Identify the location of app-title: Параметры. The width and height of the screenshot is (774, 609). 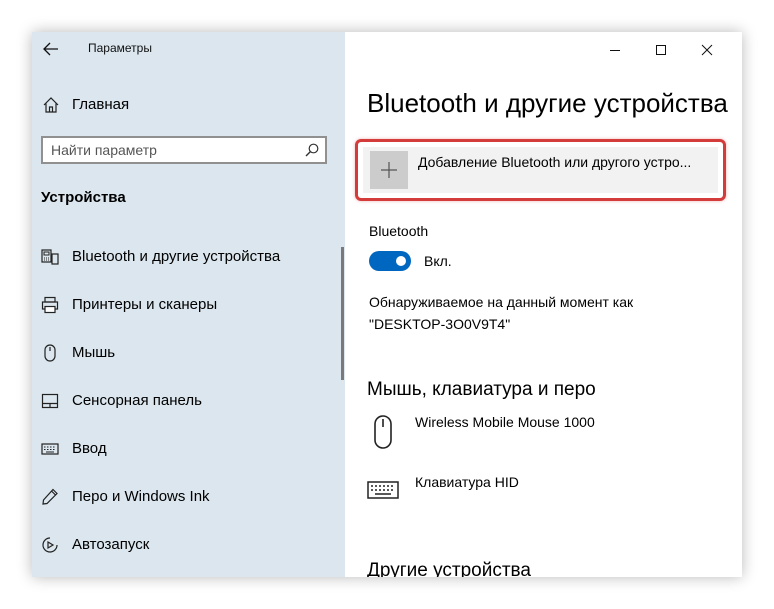
(120, 48).